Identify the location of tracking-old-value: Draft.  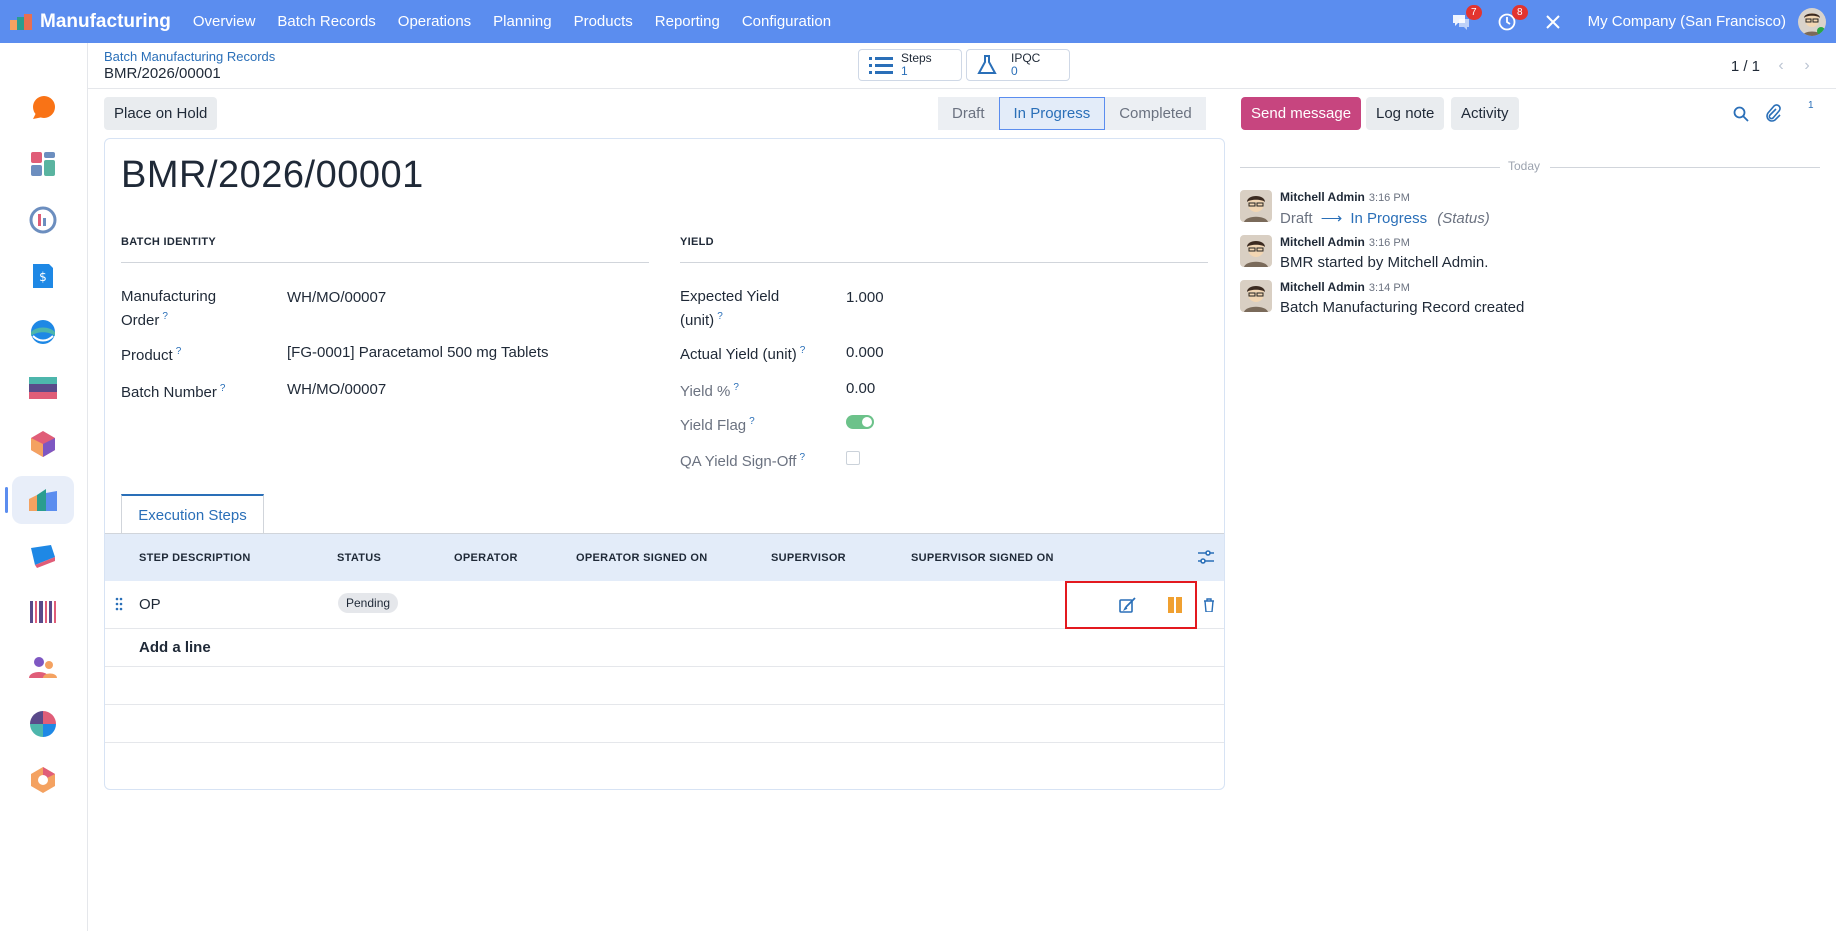
(1296, 218).